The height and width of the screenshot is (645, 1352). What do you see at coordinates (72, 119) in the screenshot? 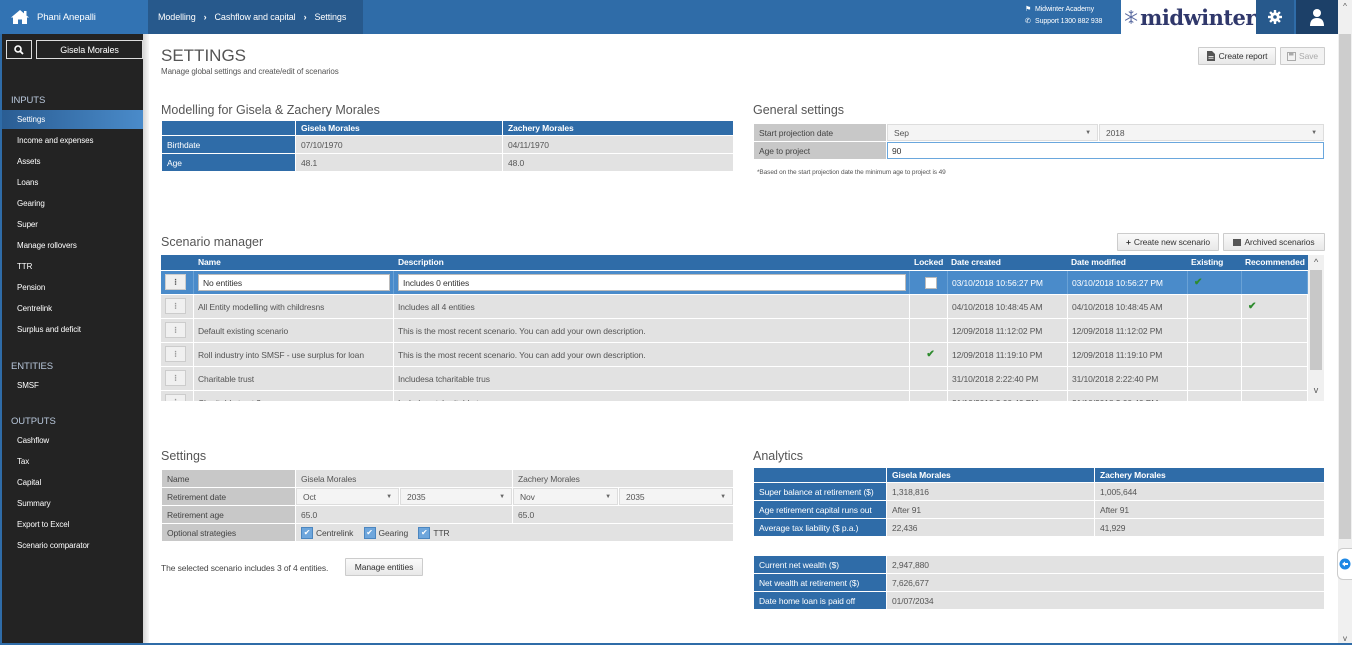
I see `sidebar-item-settings: Settings` at bounding box center [72, 119].